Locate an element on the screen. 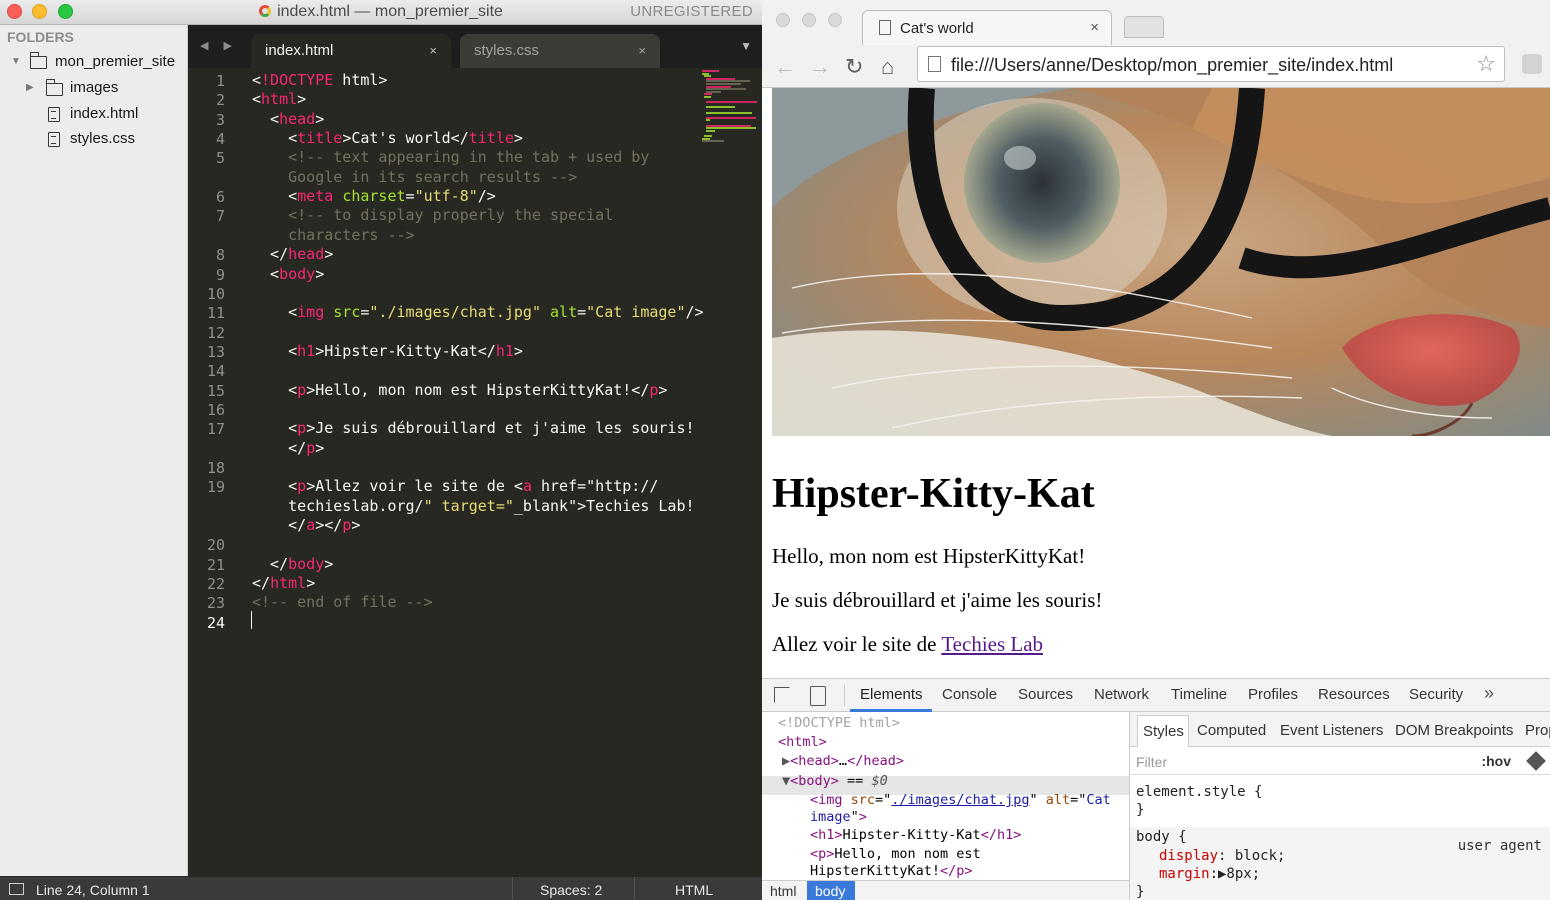  new-tab-button is located at coordinates (1144, 27).